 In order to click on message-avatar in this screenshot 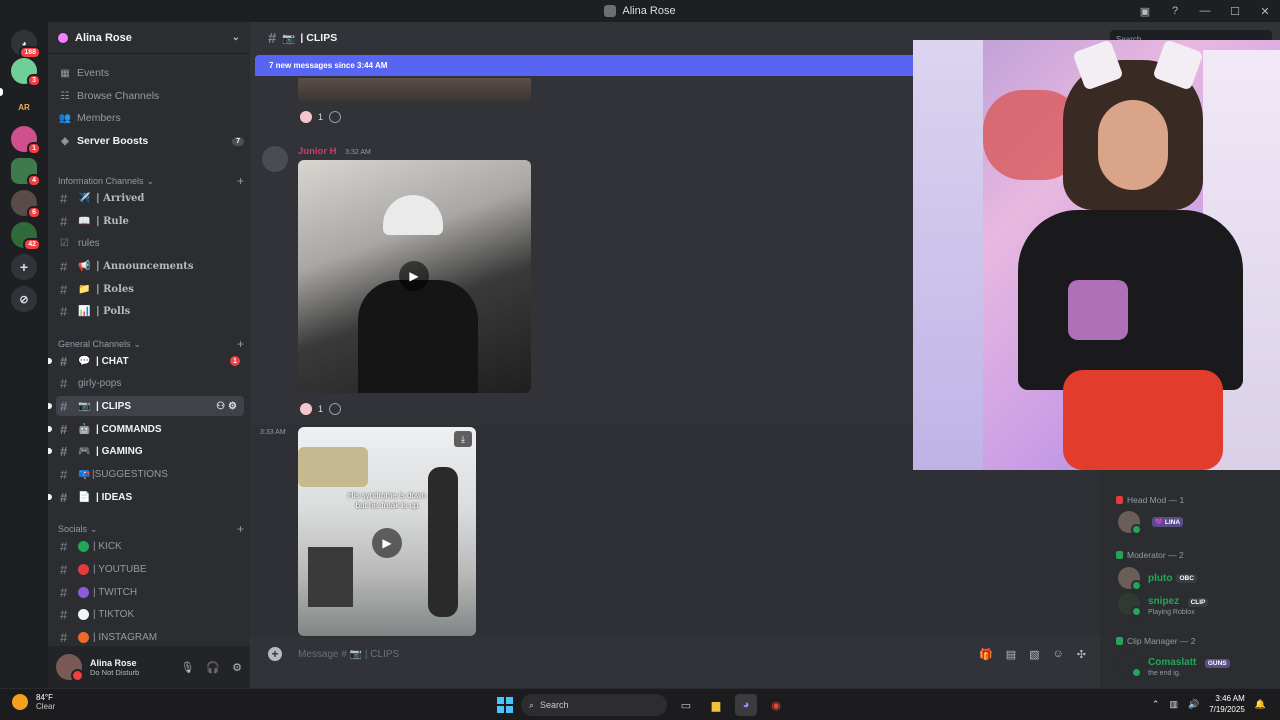, I will do `click(275, 159)`.